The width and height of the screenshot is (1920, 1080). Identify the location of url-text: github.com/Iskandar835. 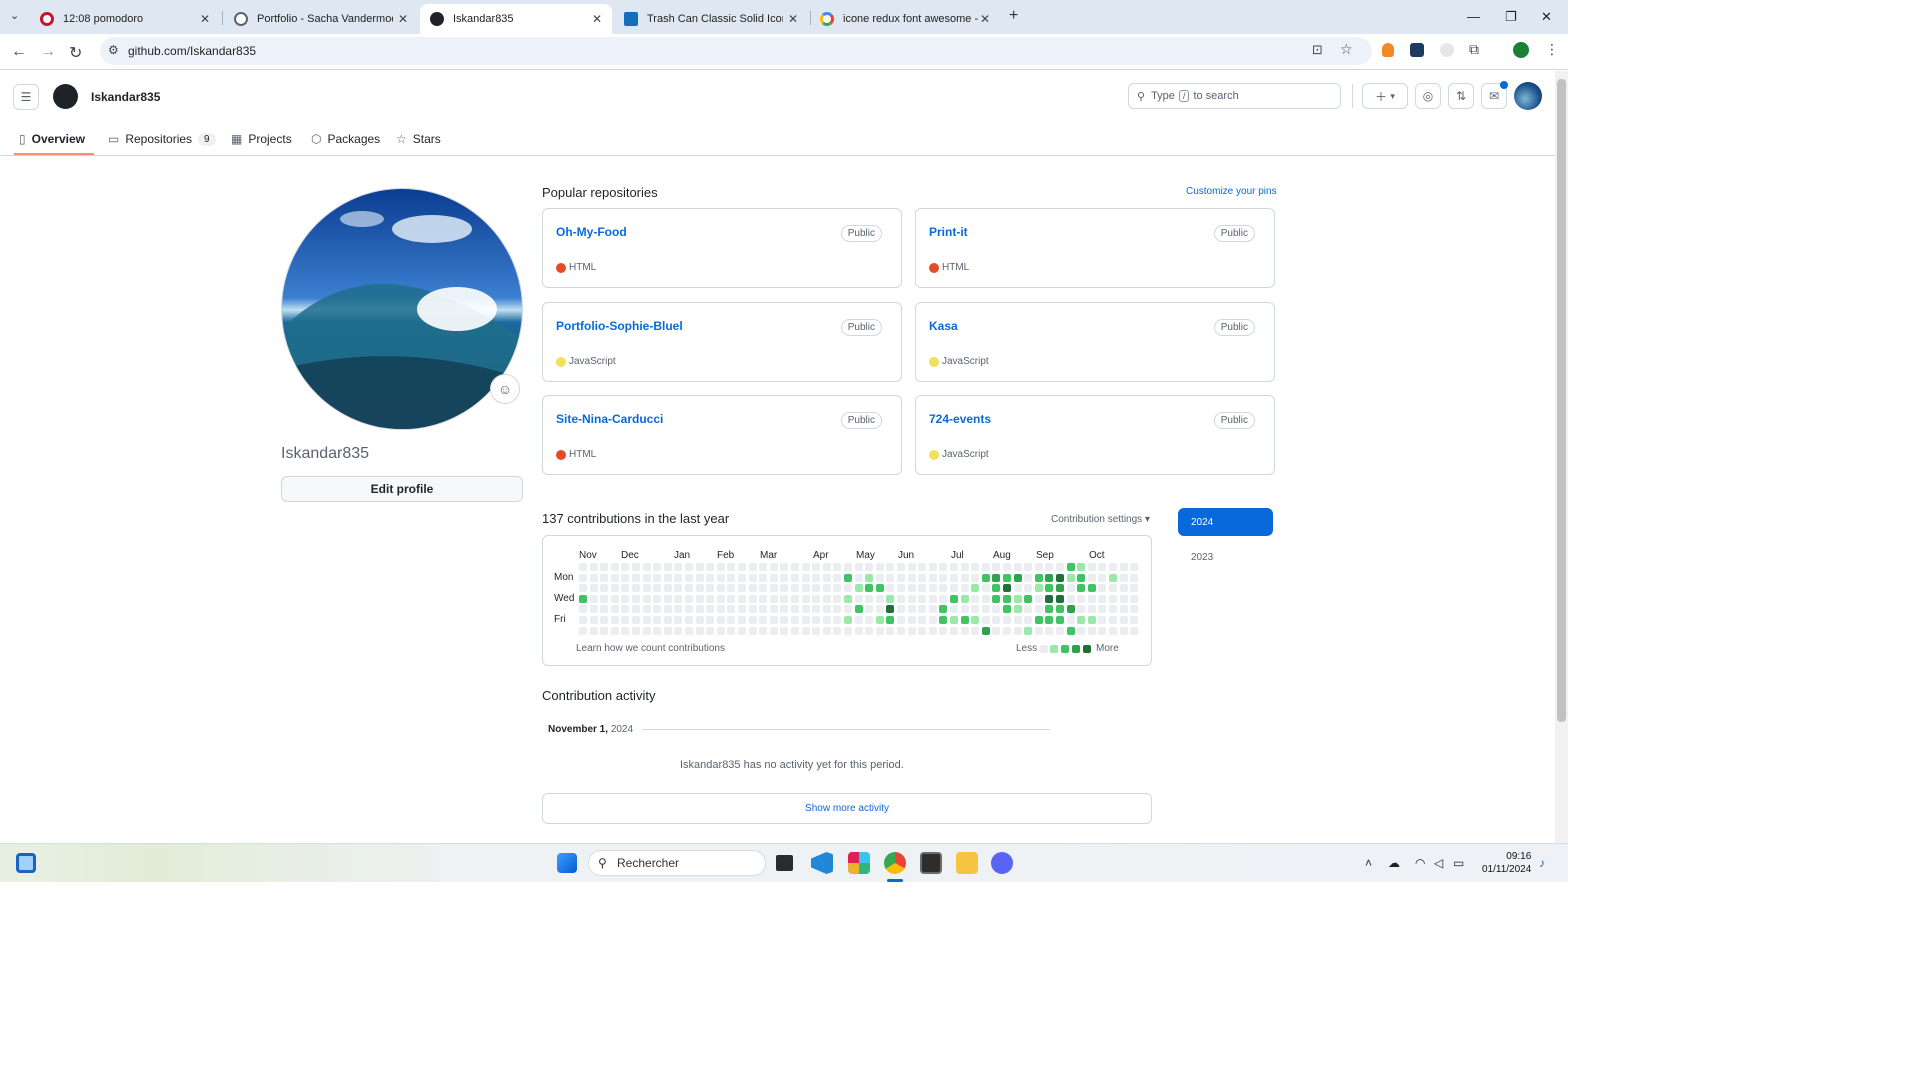
(192, 51).